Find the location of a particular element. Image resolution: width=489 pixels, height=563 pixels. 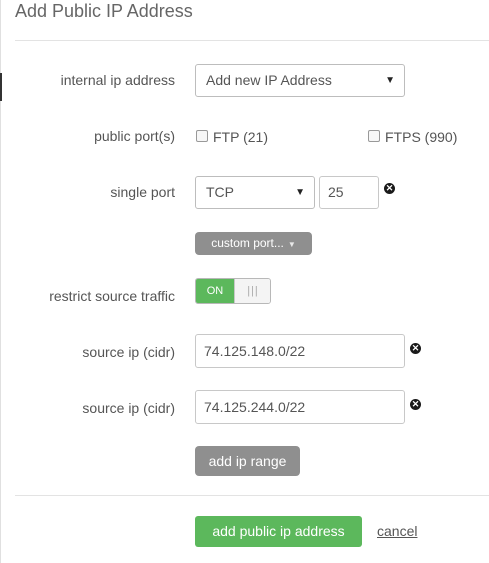

restrict-source-label: restrict source traffic is located at coordinates (112, 296).